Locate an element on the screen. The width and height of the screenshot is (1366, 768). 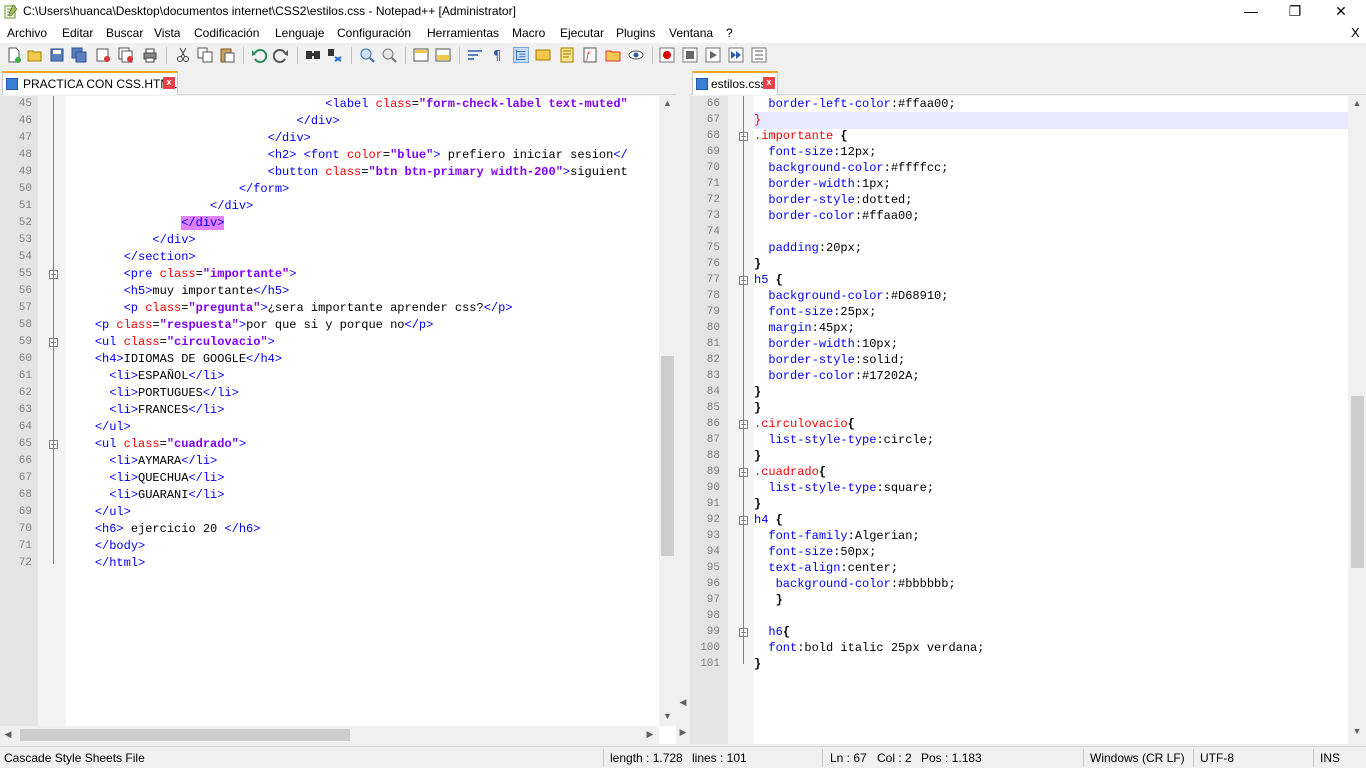
code-line: border-style:solid; is located at coordinates (829, 360).